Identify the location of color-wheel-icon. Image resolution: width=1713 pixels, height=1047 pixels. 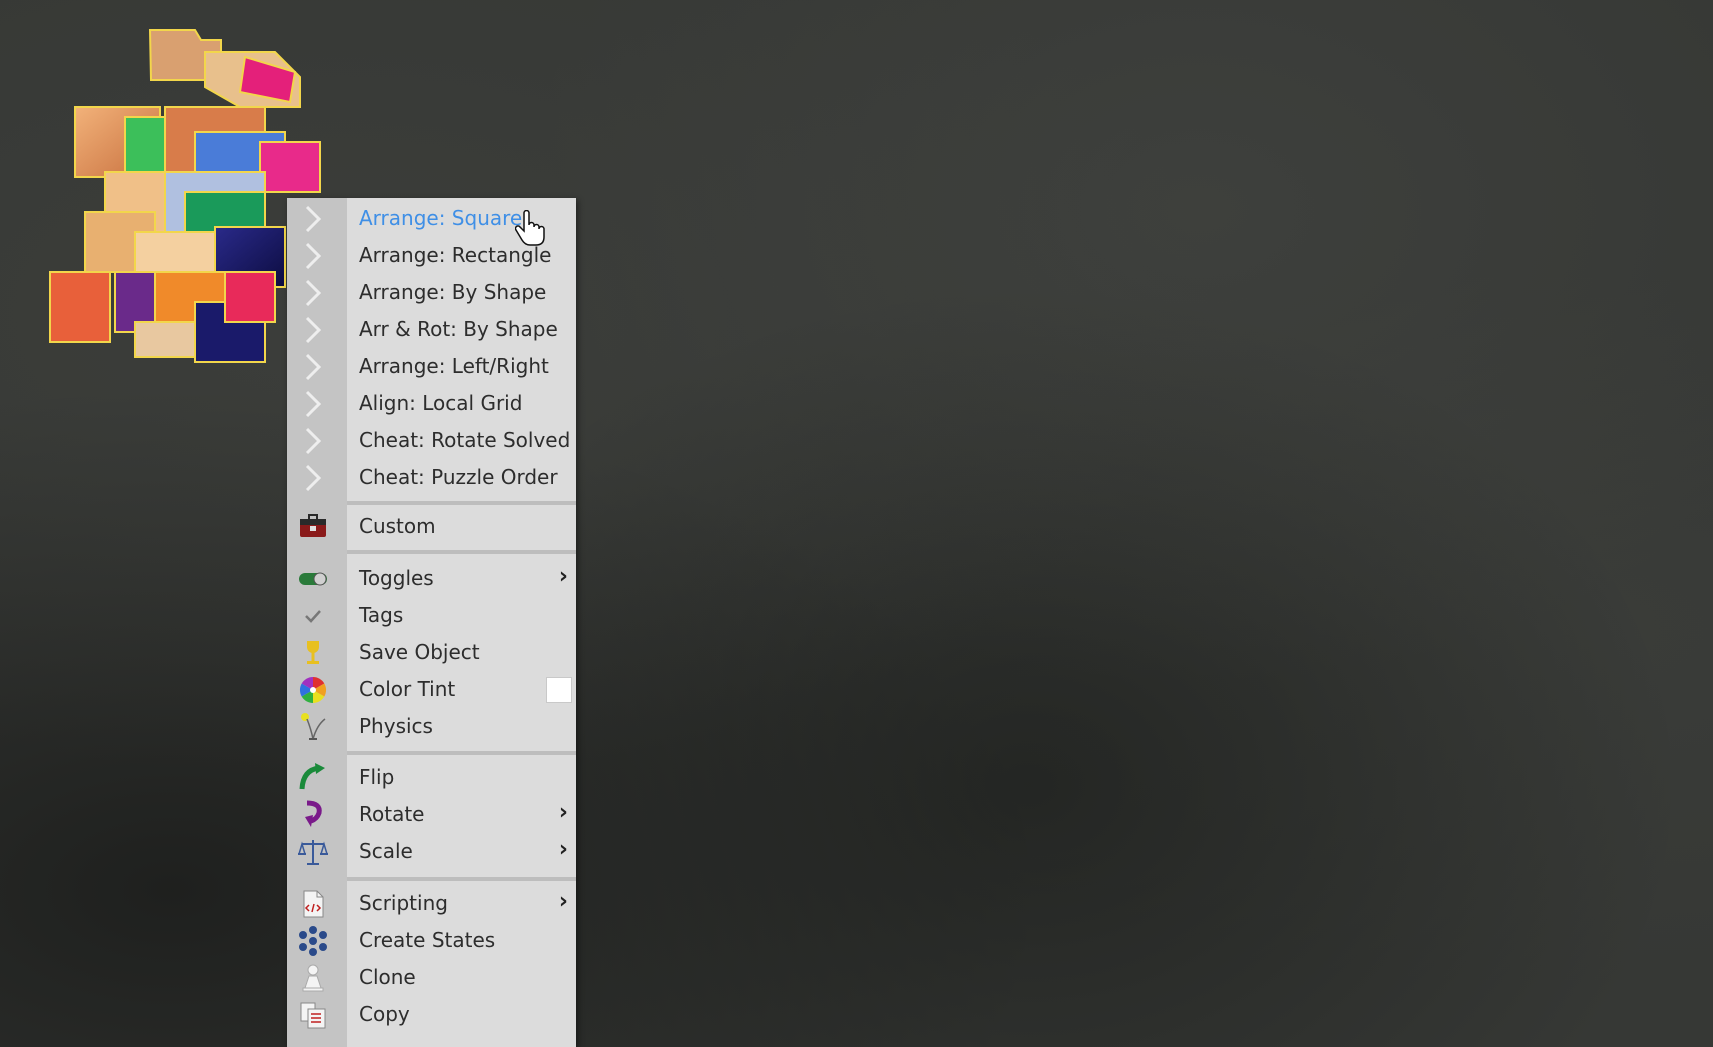
(313, 690).